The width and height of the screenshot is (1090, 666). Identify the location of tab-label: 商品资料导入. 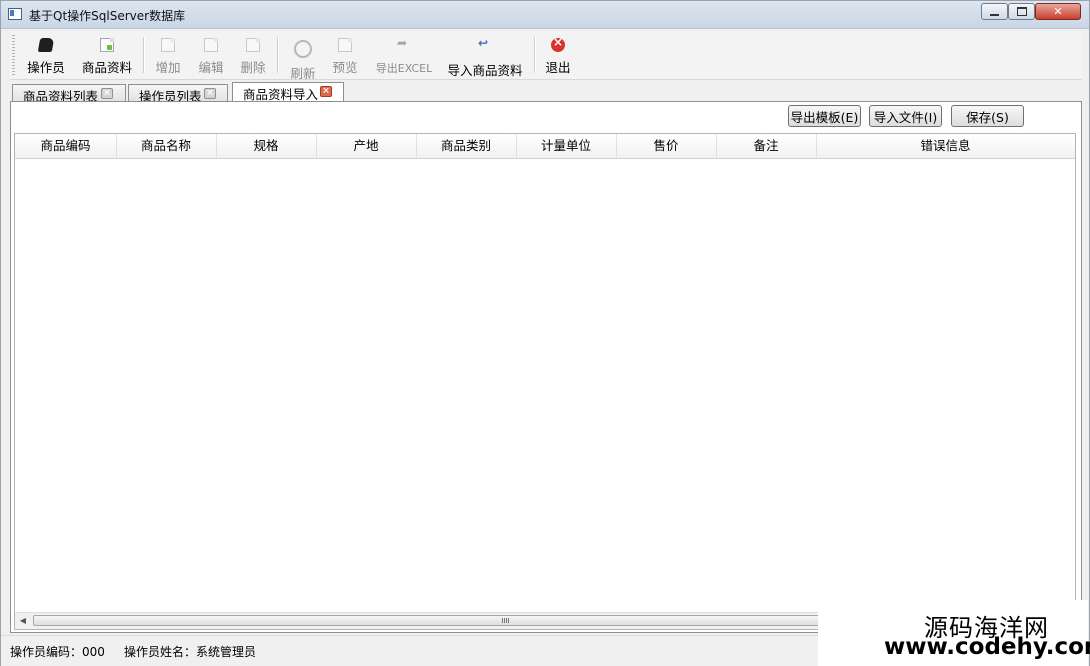
(281, 94).